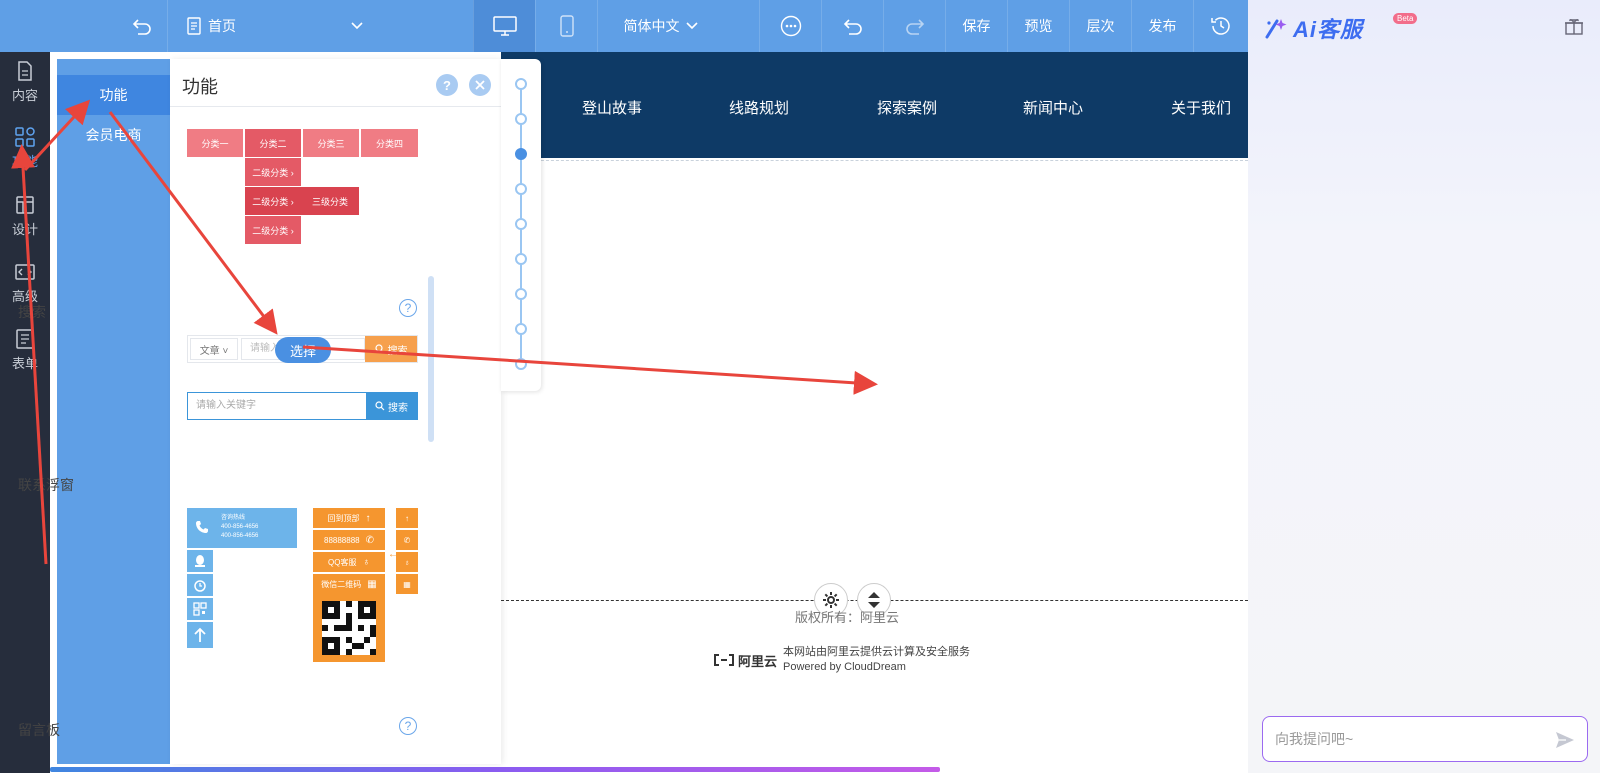  Describe the element at coordinates (758, 661) in the screenshot. I see `aliyun-logo-text: 阿里云` at that location.